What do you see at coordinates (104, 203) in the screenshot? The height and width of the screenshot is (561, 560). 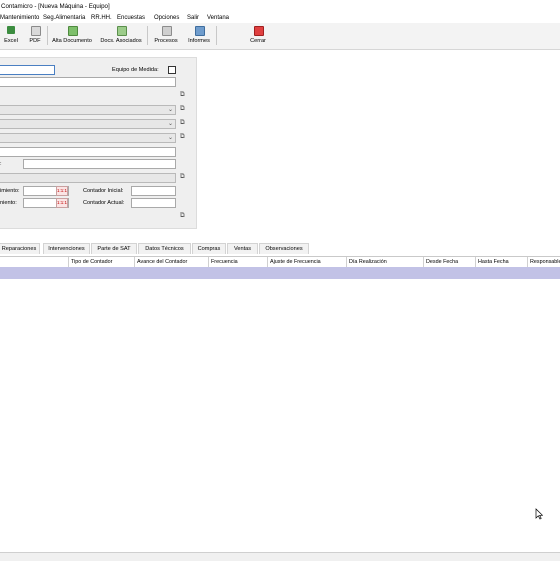 I see `contador-actual-label: Contador Actual:` at bounding box center [104, 203].